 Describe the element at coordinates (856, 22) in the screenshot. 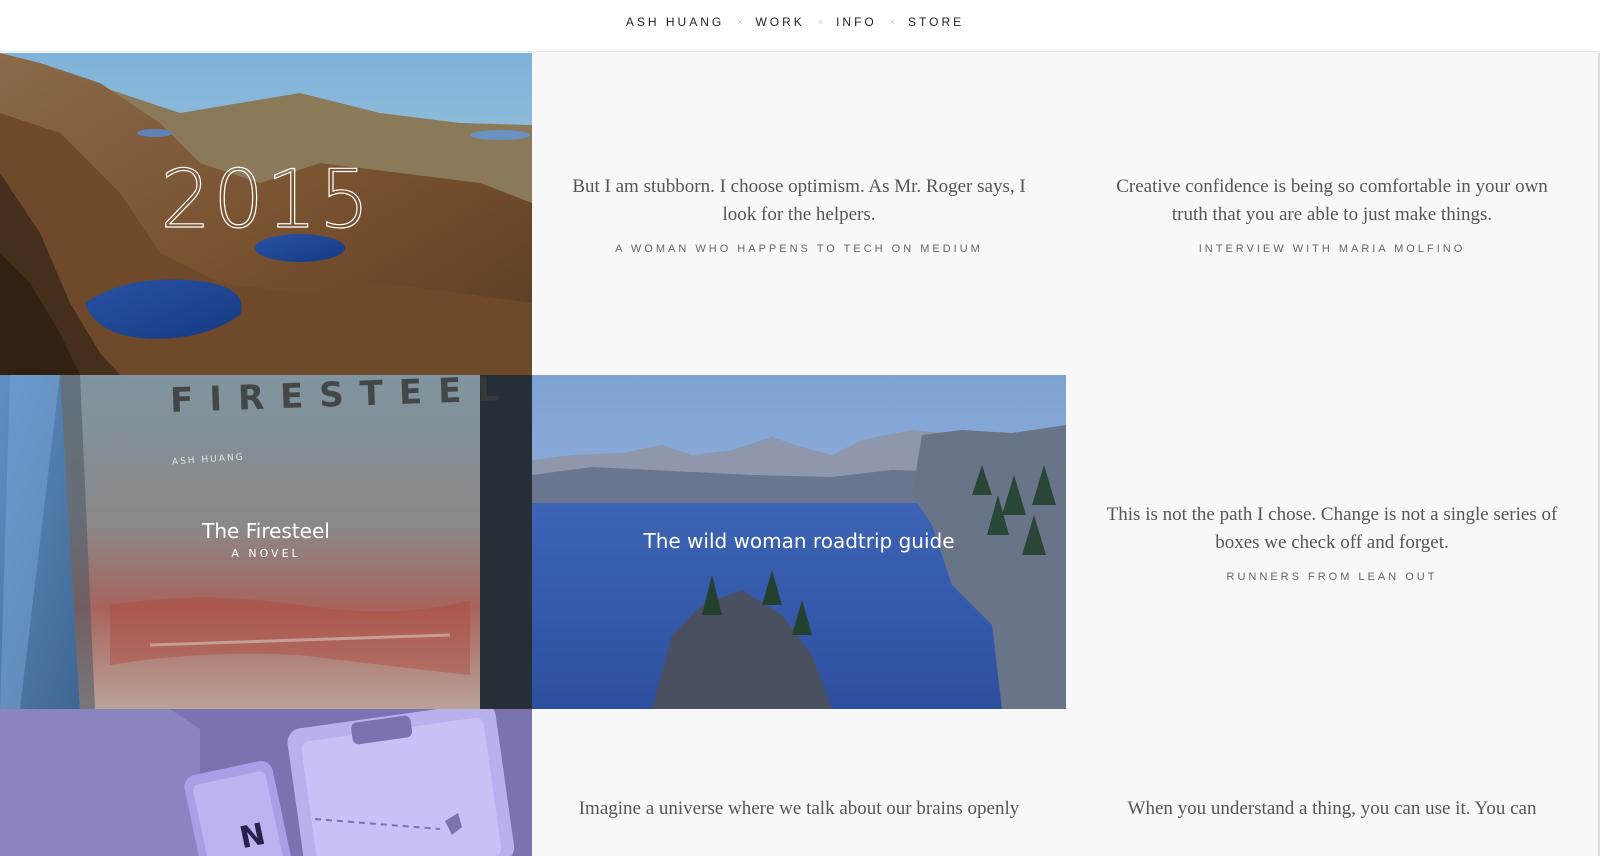

I see `nav-link-info: INFO` at that location.